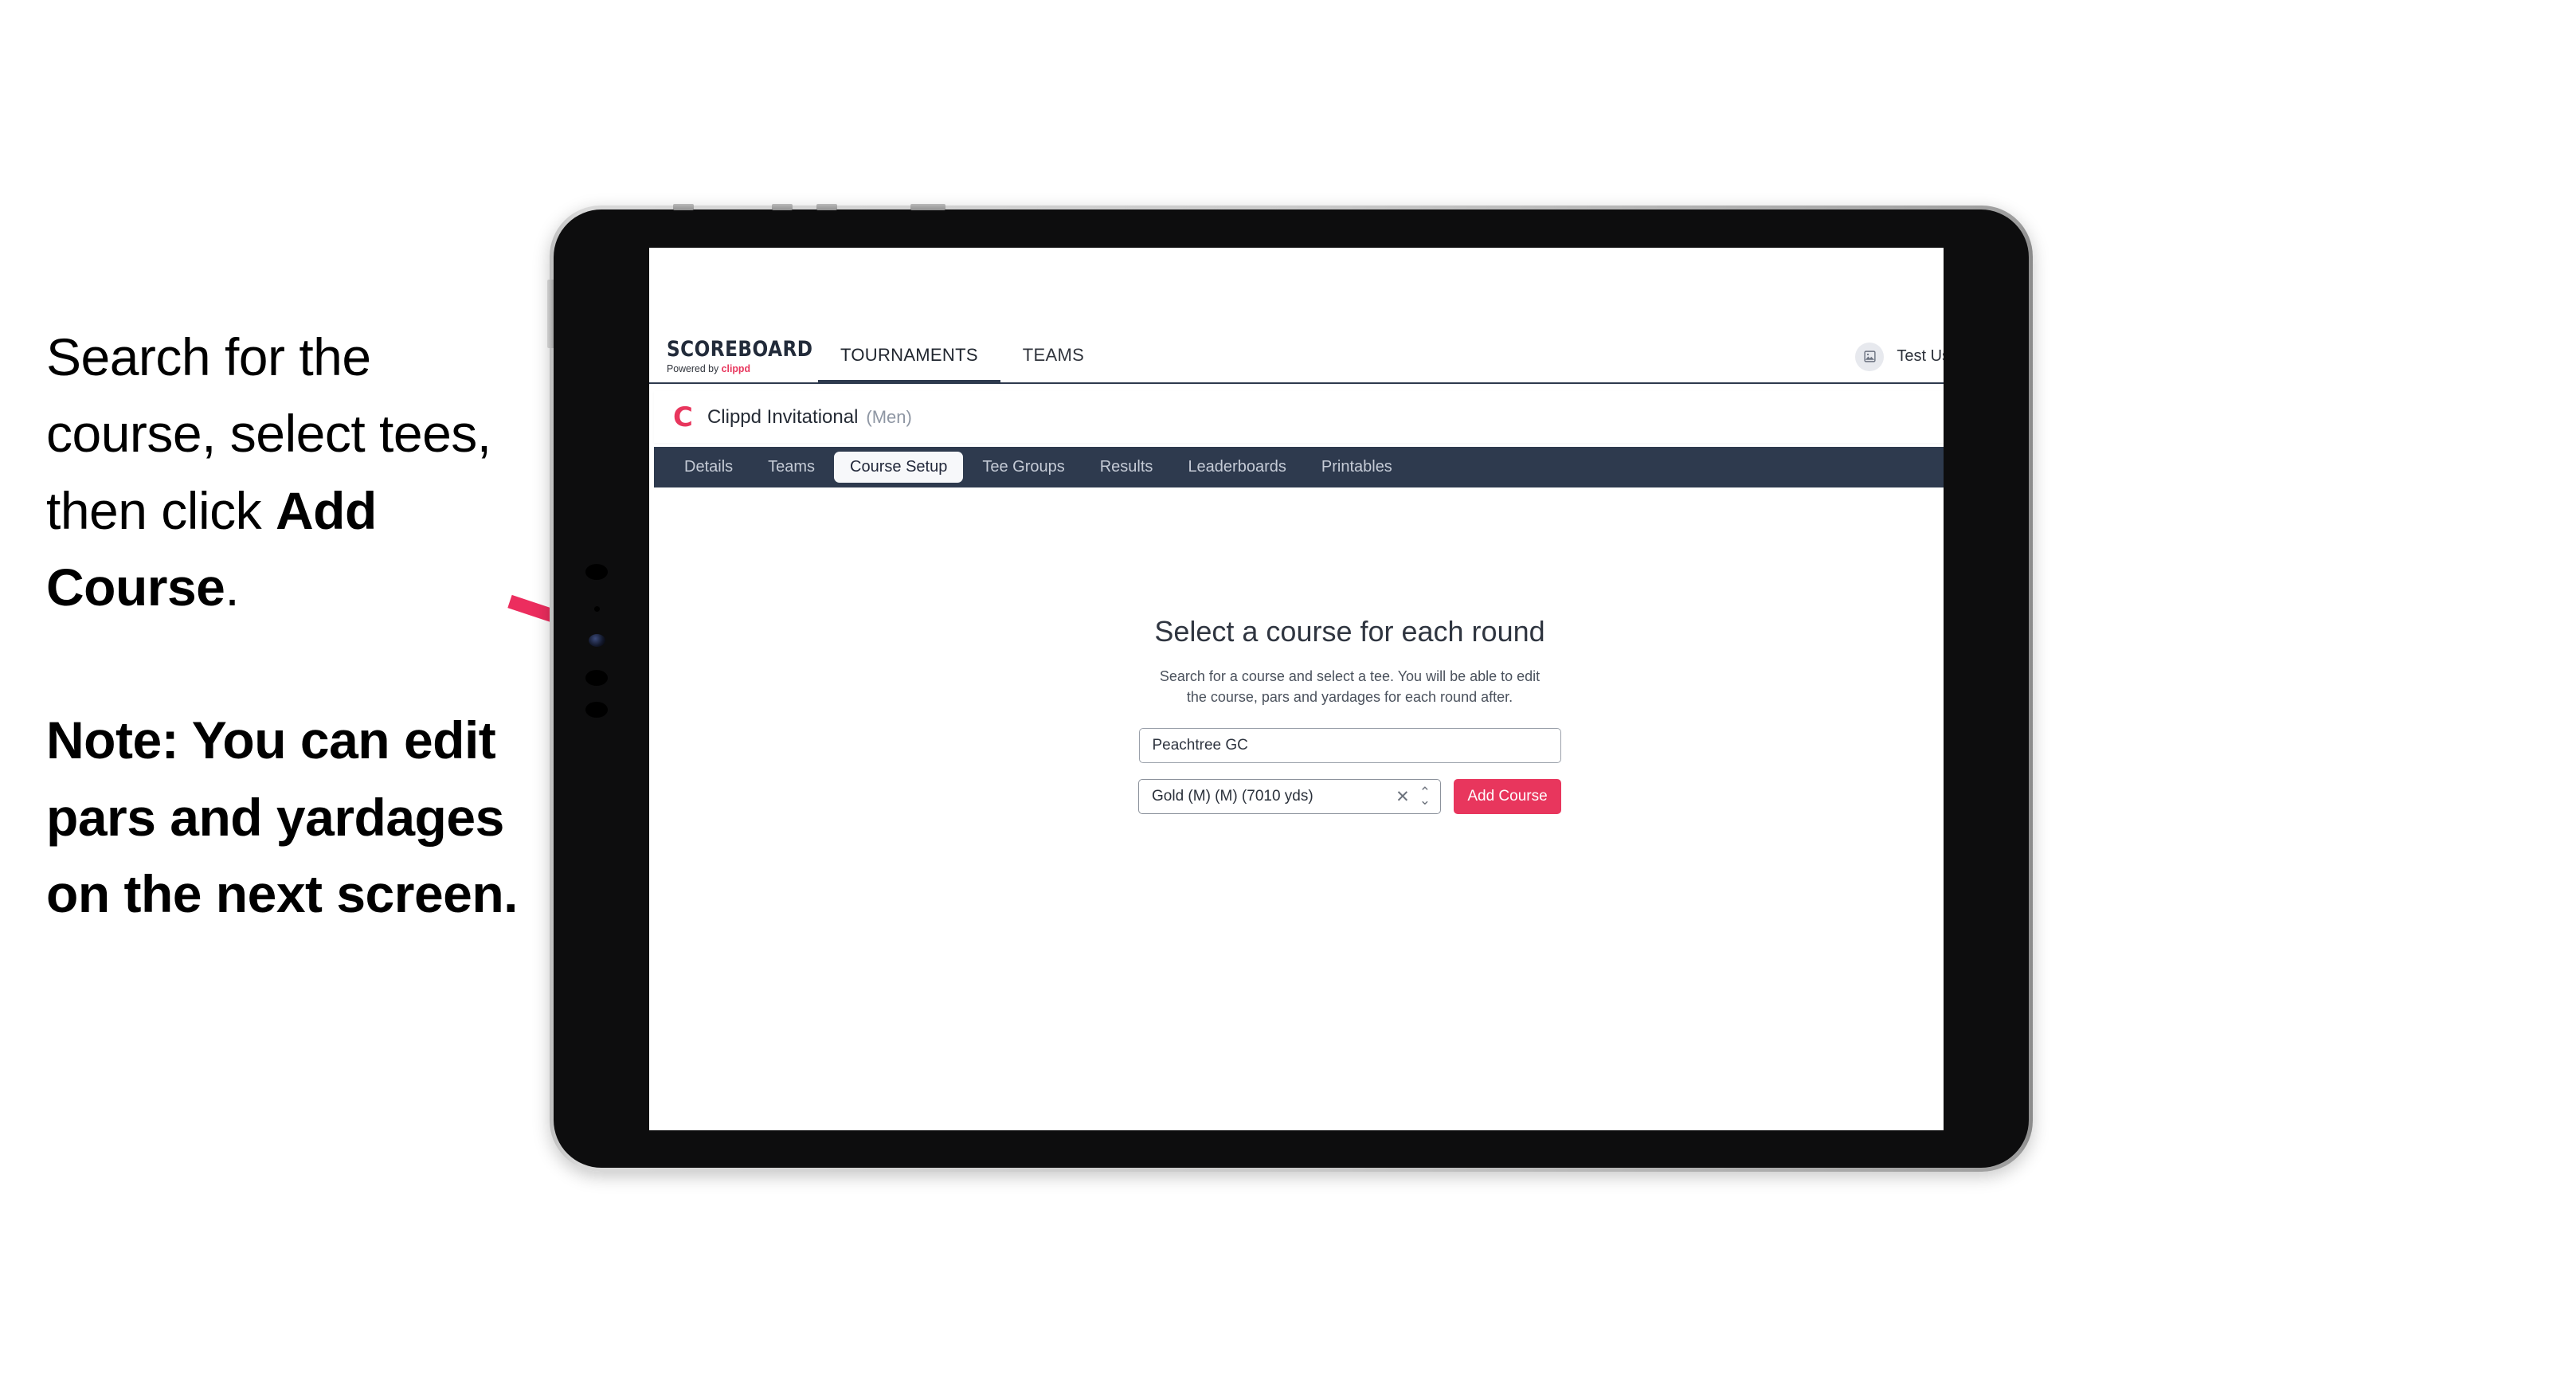  What do you see at coordinates (1053, 357) in the screenshot?
I see `nav-tab-teams: TEAMS` at bounding box center [1053, 357].